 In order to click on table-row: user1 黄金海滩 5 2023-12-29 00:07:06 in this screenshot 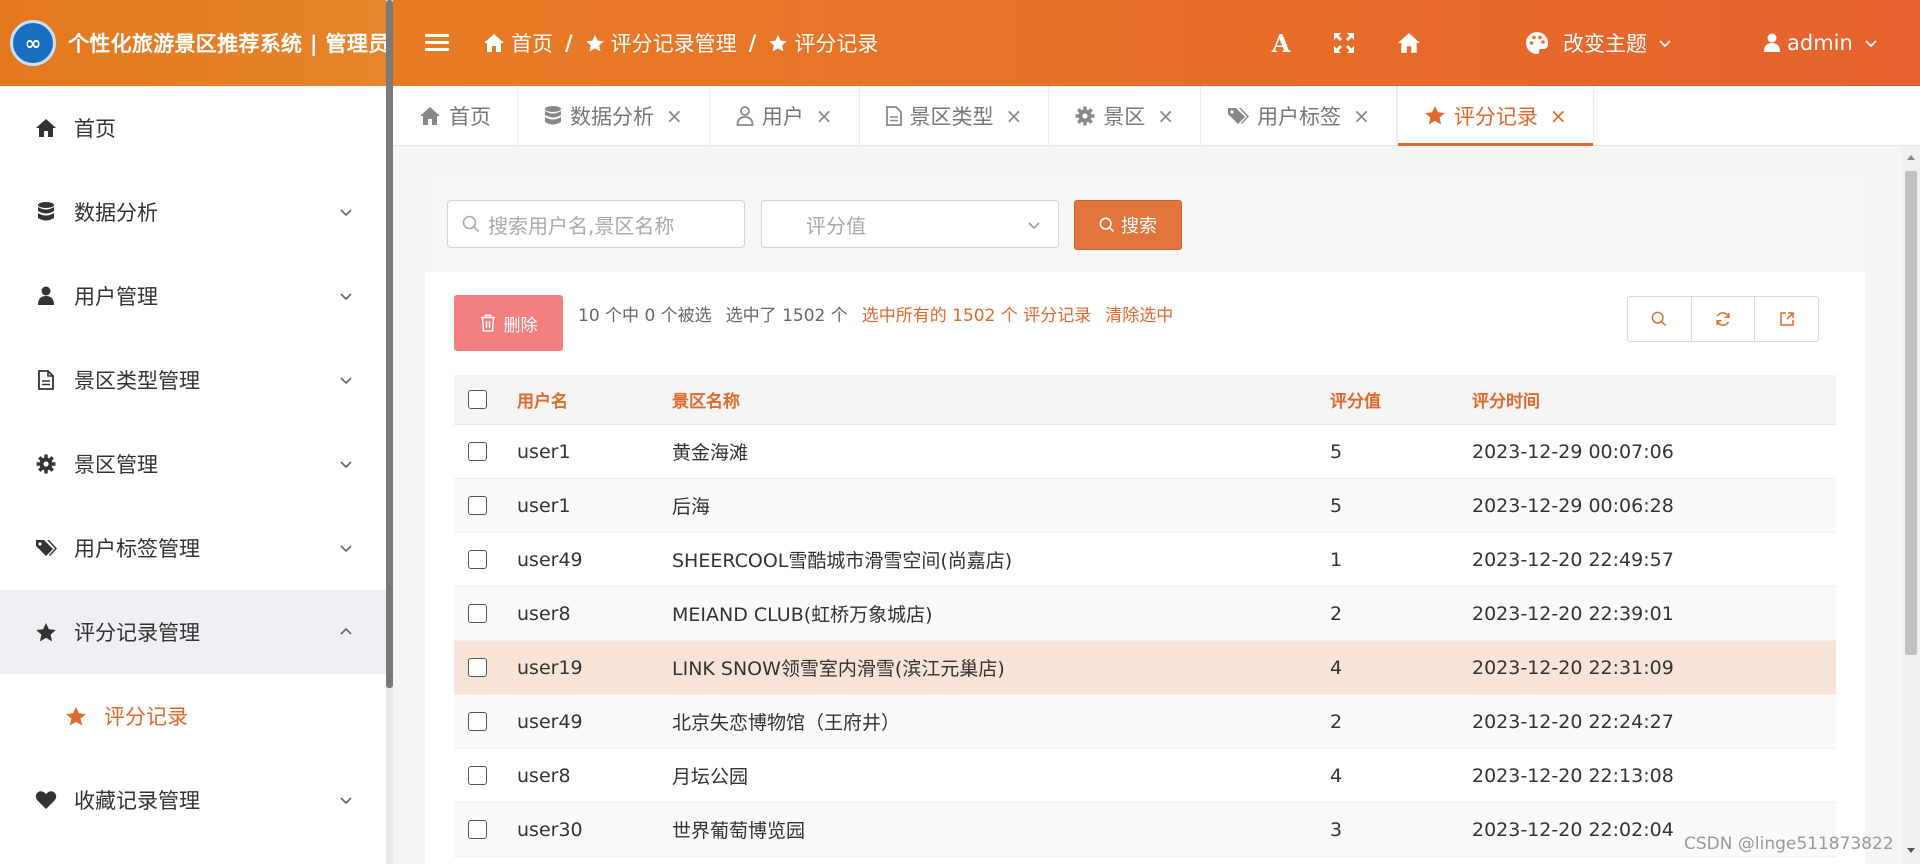, I will do `click(1145, 452)`.